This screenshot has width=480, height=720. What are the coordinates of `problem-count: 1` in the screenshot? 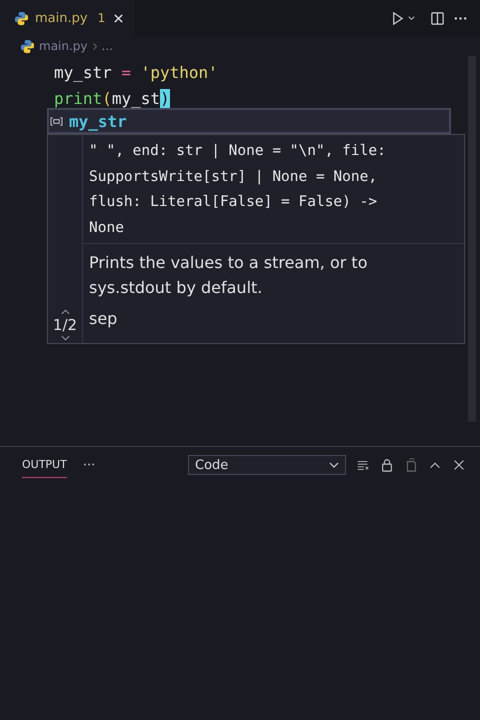 It's located at (102, 18).